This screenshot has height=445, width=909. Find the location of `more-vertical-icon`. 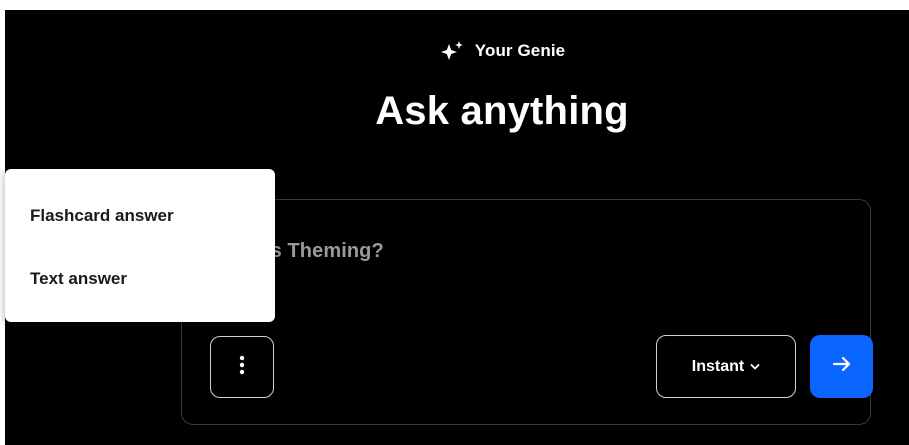

more-vertical-icon is located at coordinates (242, 367).